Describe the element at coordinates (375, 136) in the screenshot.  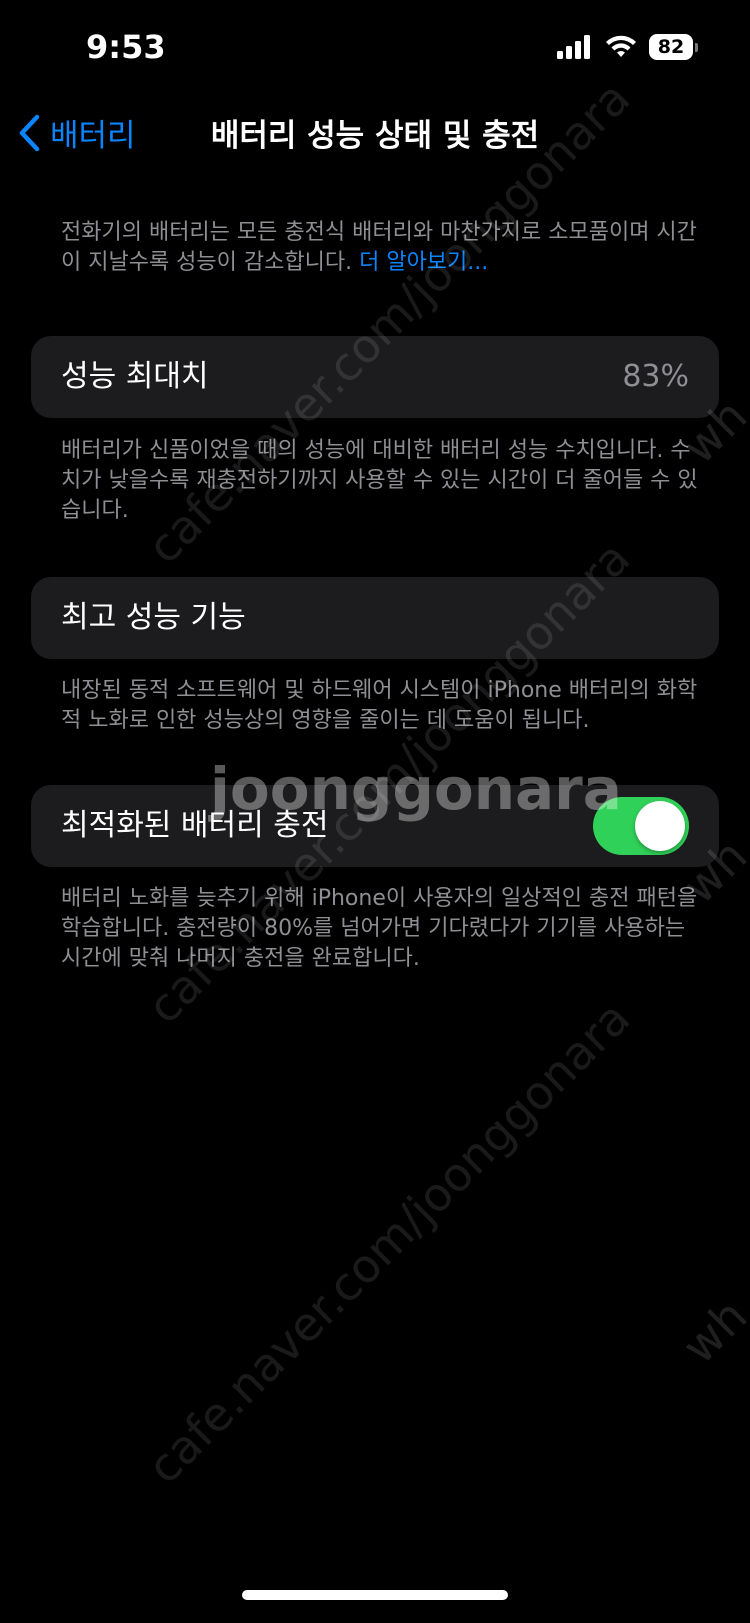
I see `page-title: 배터리 성능 상태 및 충전` at that location.